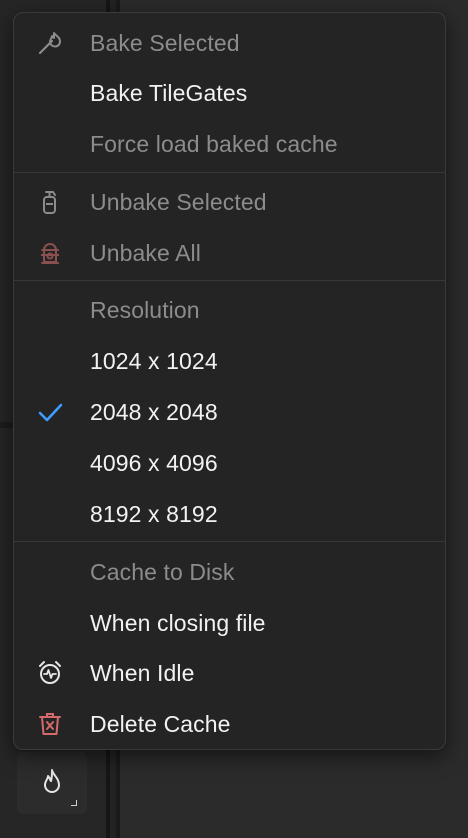 This screenshot has height=838, width=468. I want to click on match-icon, so click(50, 43).